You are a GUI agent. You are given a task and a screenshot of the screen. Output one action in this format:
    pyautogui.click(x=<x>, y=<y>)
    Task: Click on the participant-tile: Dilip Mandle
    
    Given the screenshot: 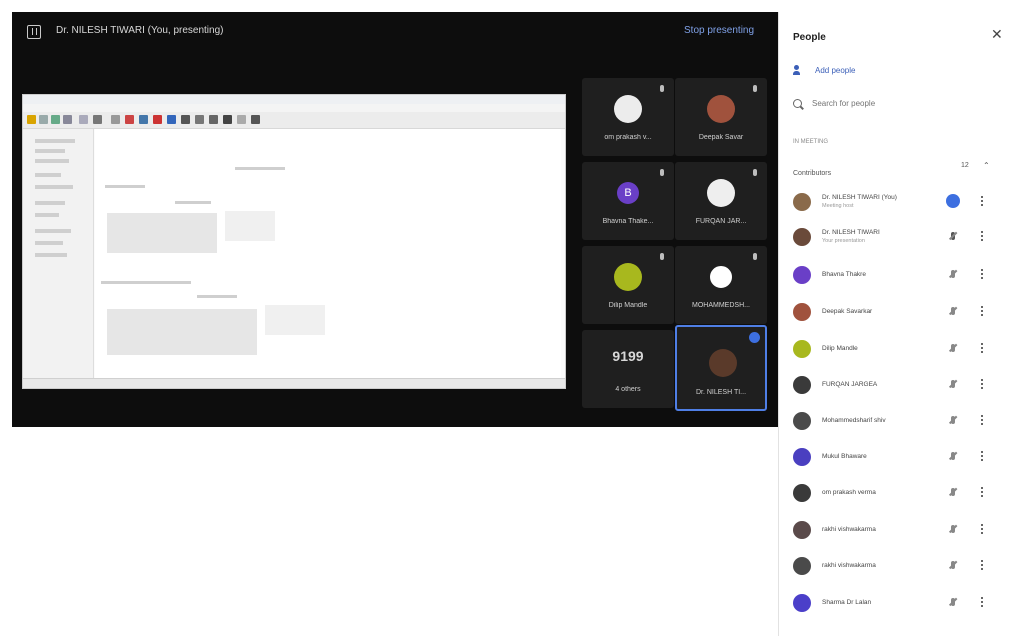 What is the action you would take?
    pyautogui.click(x=628, y=285)
    